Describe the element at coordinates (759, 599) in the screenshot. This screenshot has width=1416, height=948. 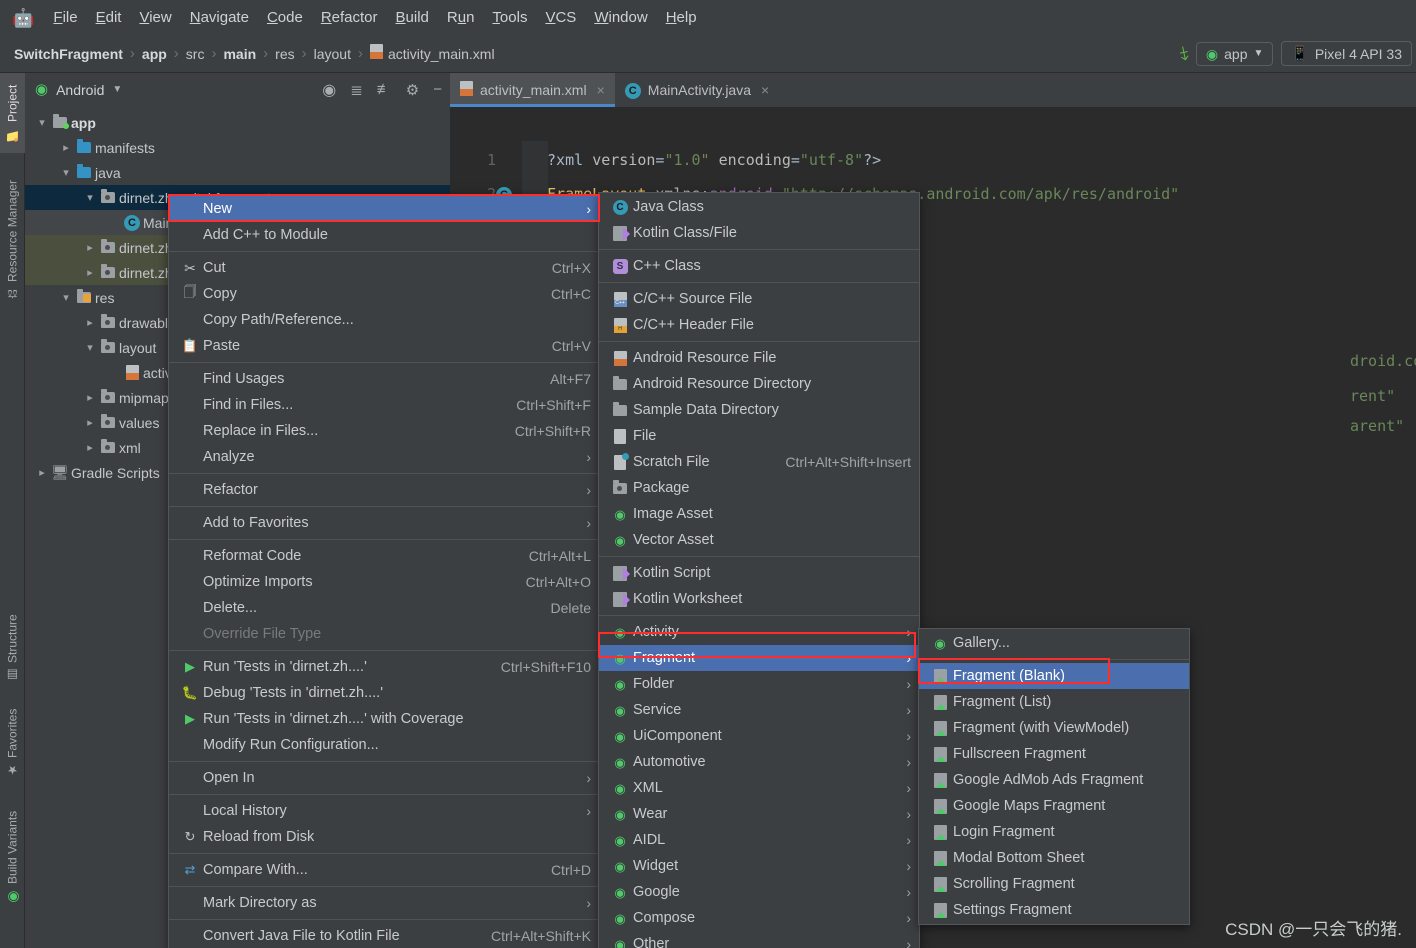
I see `menu-item-kotlin-worksheet: Kotlin Worksheet` at that location.